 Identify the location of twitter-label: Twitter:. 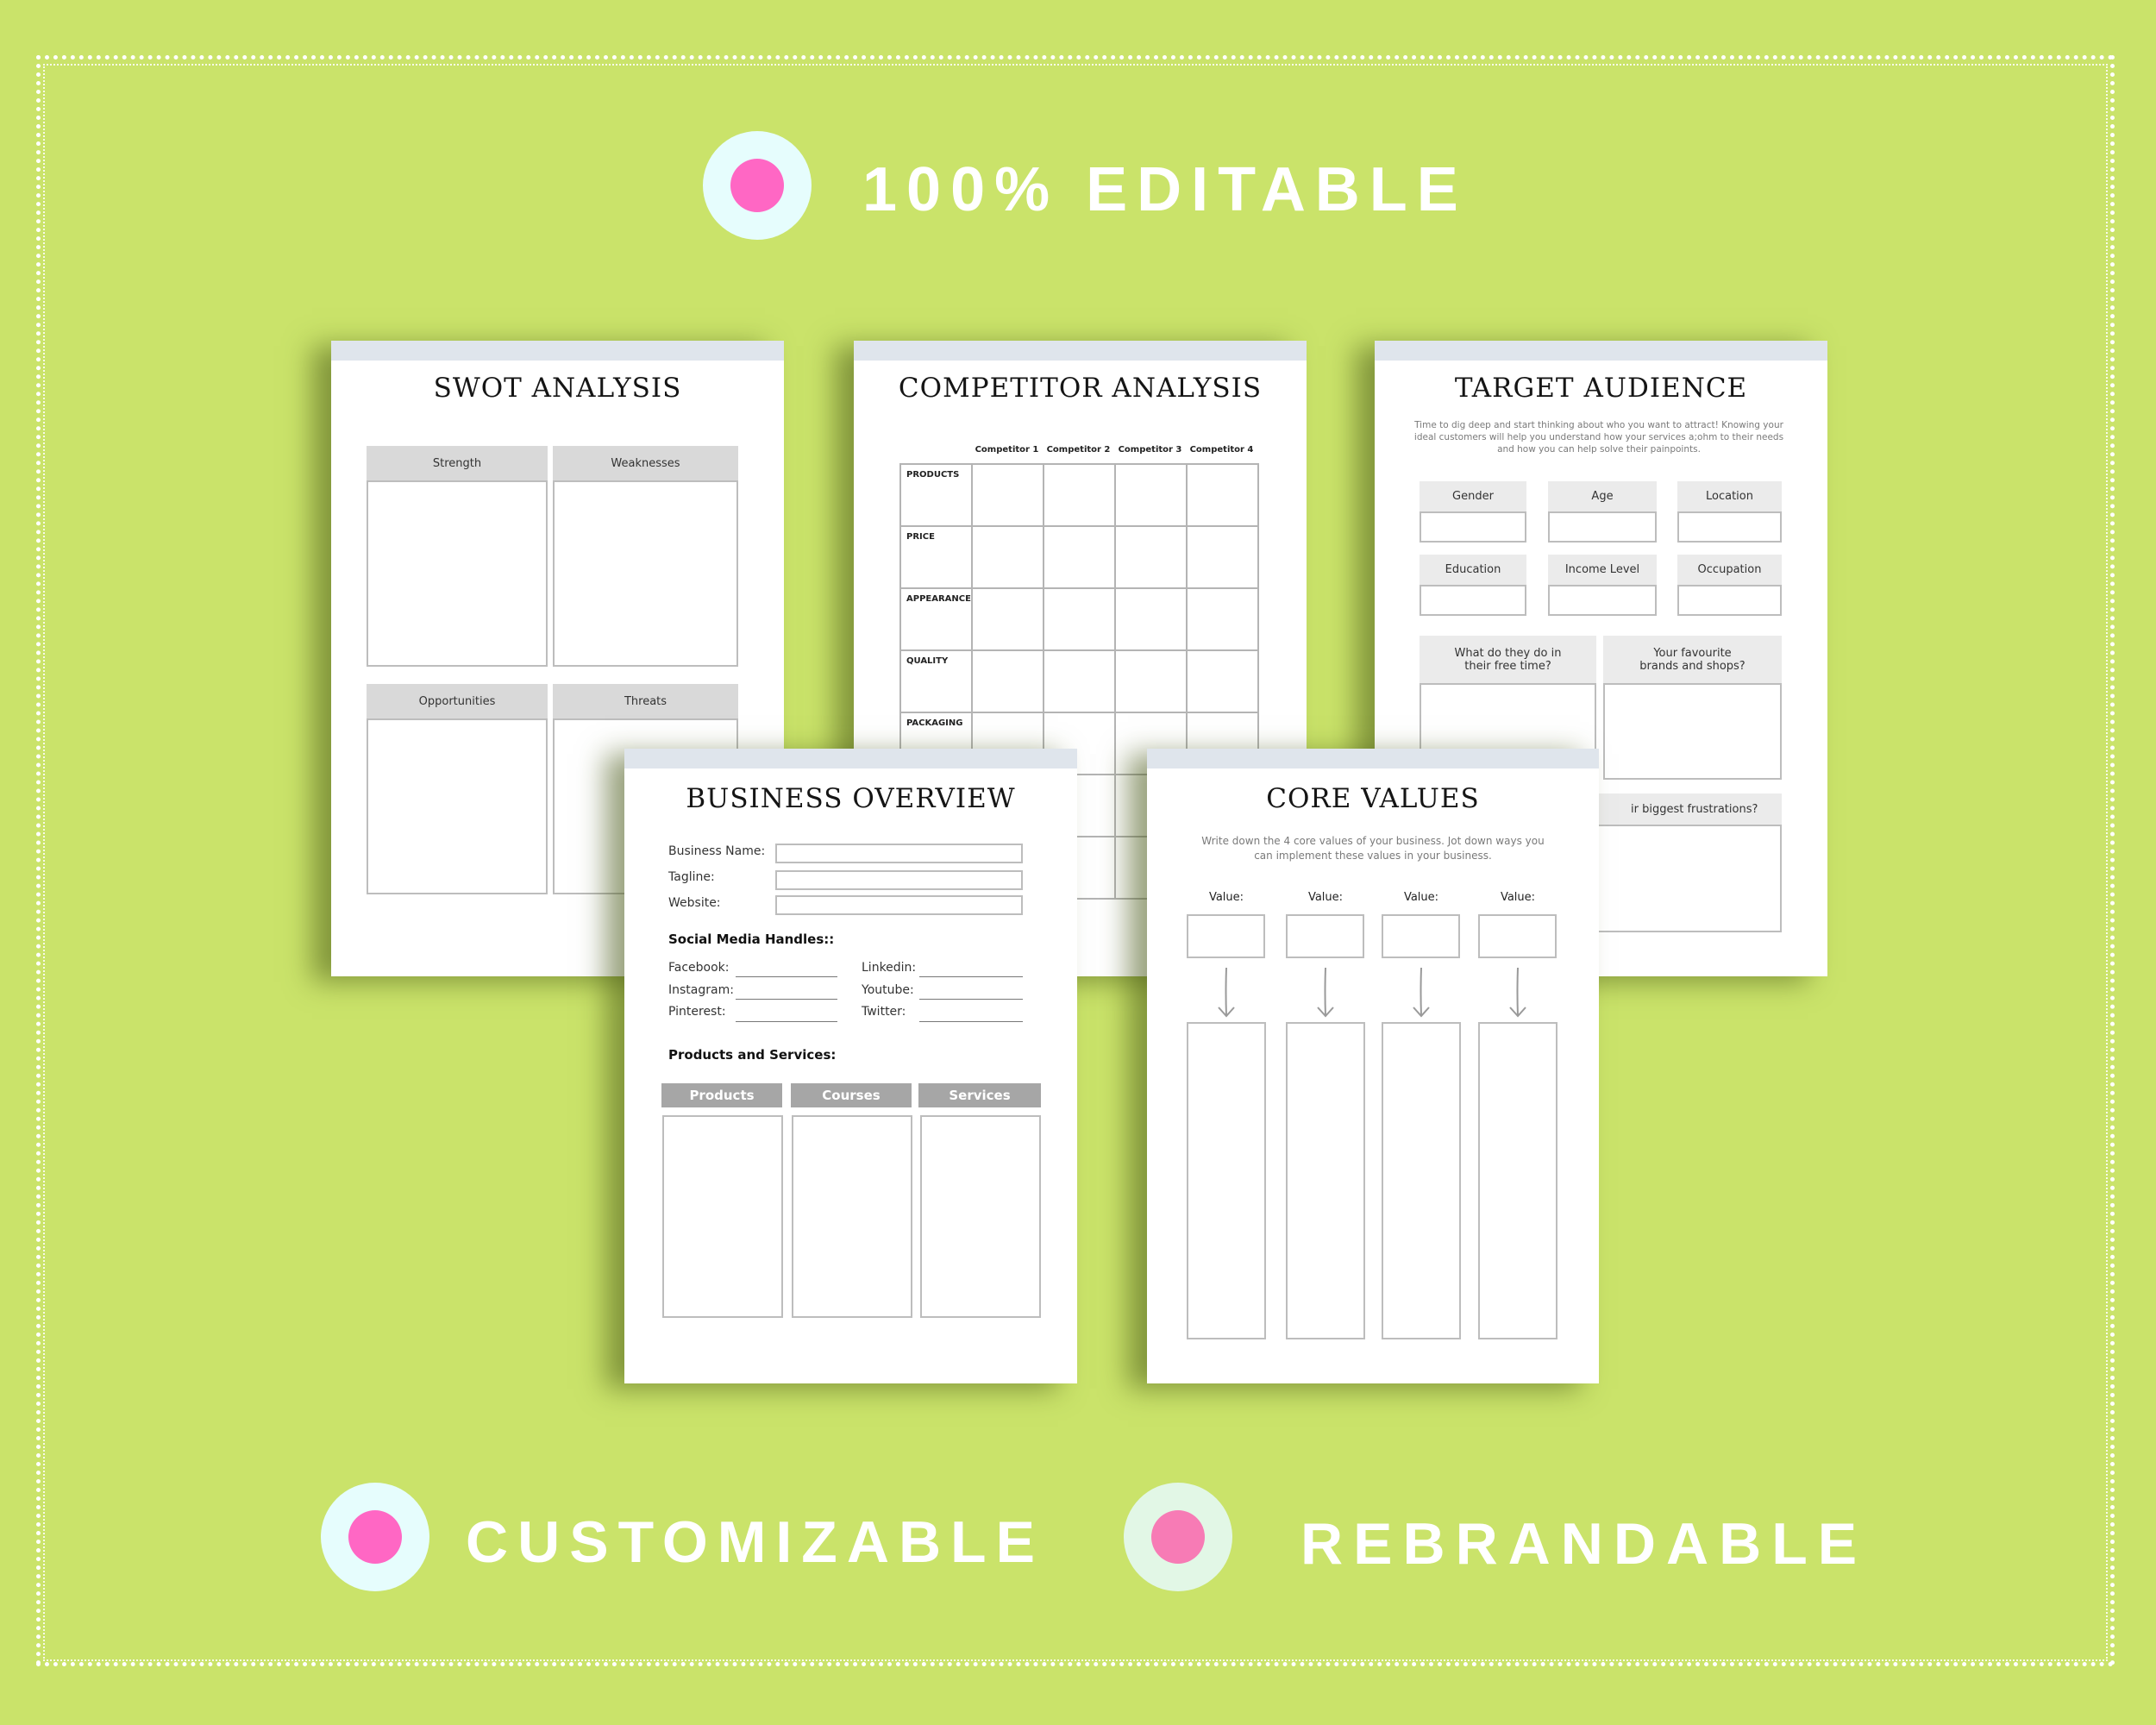
(884, 1012).